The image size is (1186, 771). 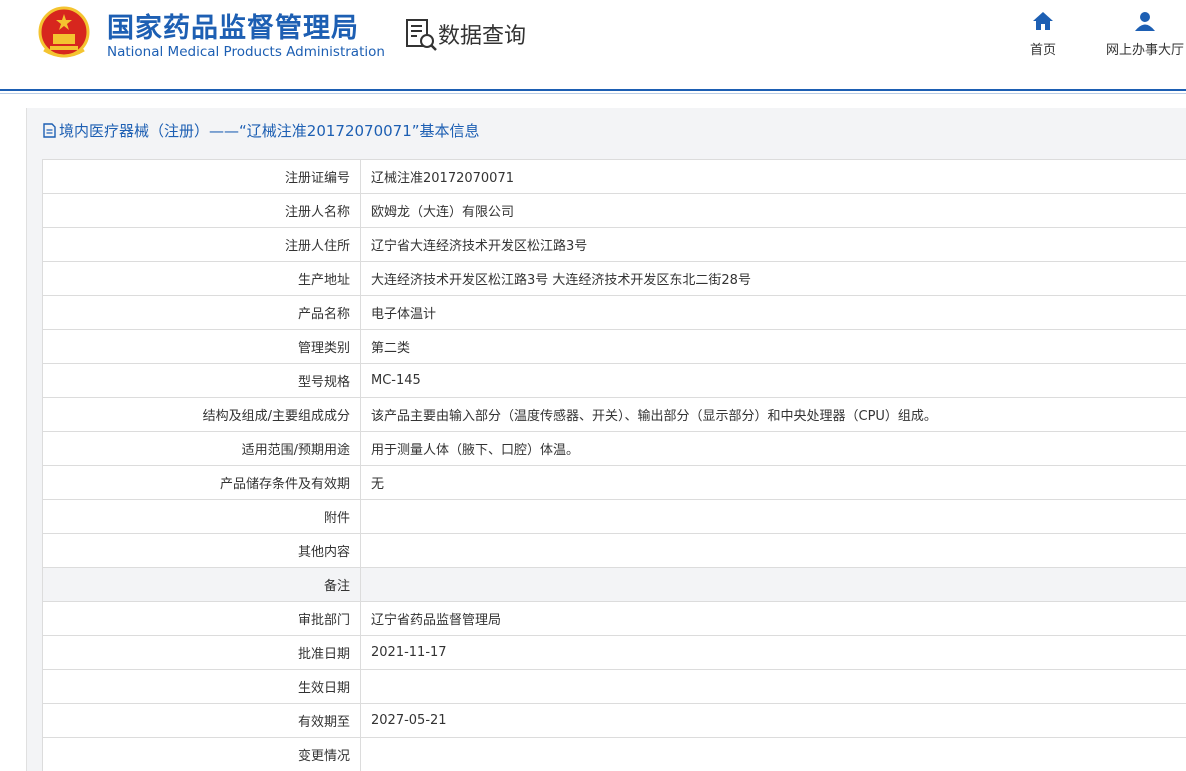 I want to click on row-label: 备注, so click(x=201, y=584).